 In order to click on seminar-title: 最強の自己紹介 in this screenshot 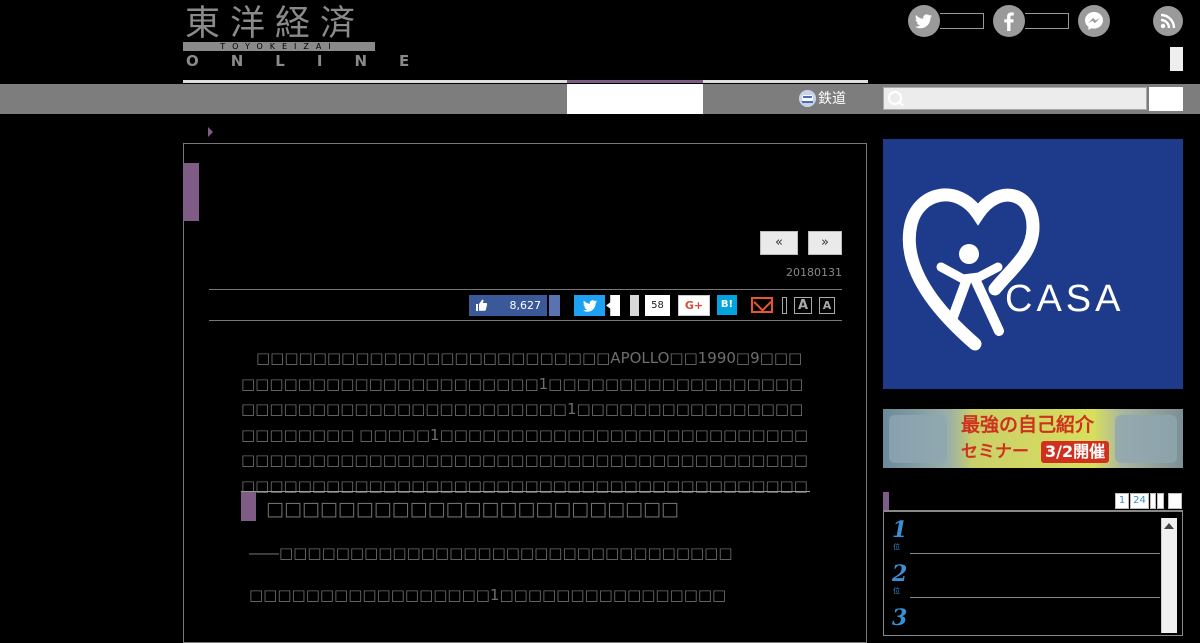, I will do `click(1028, 425)`.